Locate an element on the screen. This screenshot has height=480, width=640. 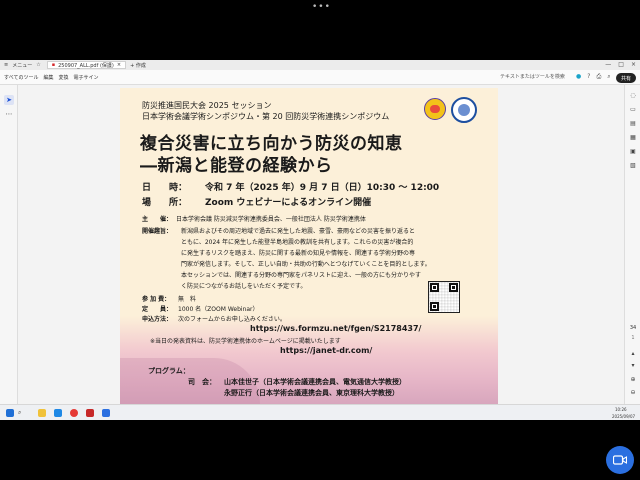
program-label: プログラム： is located at coordinates (169, 371).